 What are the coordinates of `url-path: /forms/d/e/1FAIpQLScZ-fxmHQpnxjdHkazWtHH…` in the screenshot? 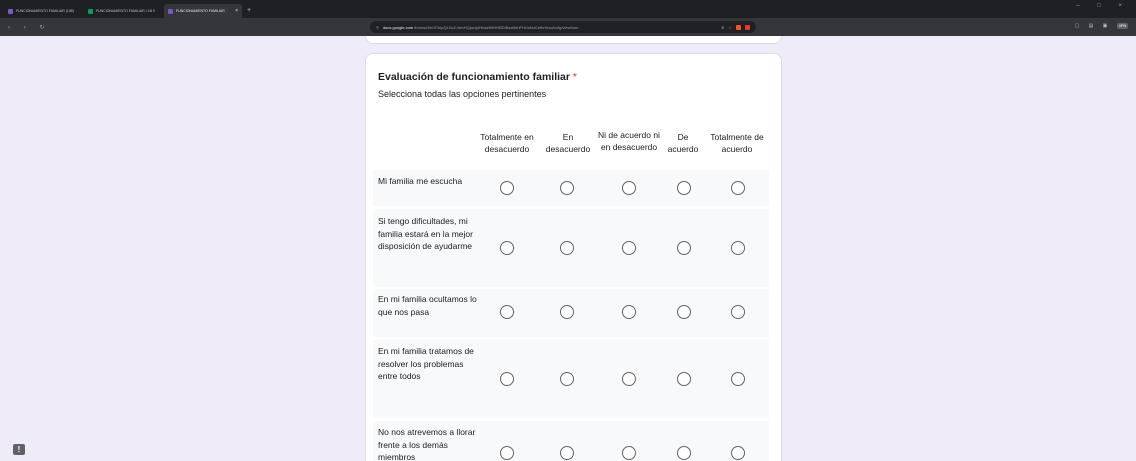 It's located at (496, 27).